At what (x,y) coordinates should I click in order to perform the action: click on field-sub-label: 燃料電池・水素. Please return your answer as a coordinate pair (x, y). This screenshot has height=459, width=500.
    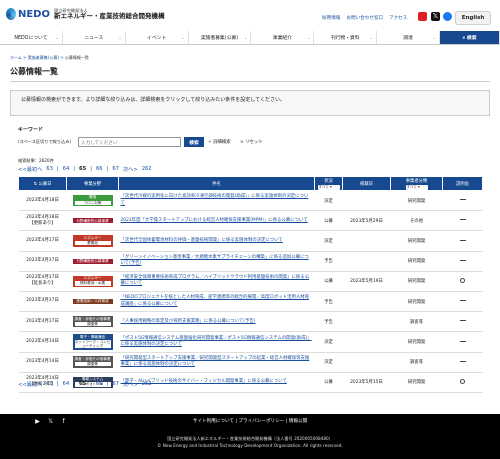
    Looking at the image, I should click on (92, 283).